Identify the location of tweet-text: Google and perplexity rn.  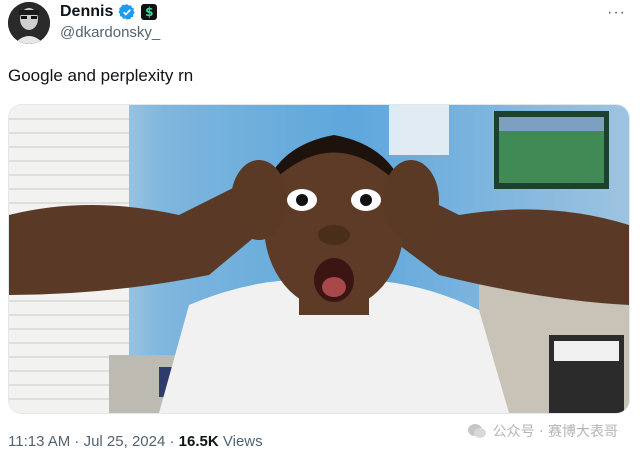
(101, 75).